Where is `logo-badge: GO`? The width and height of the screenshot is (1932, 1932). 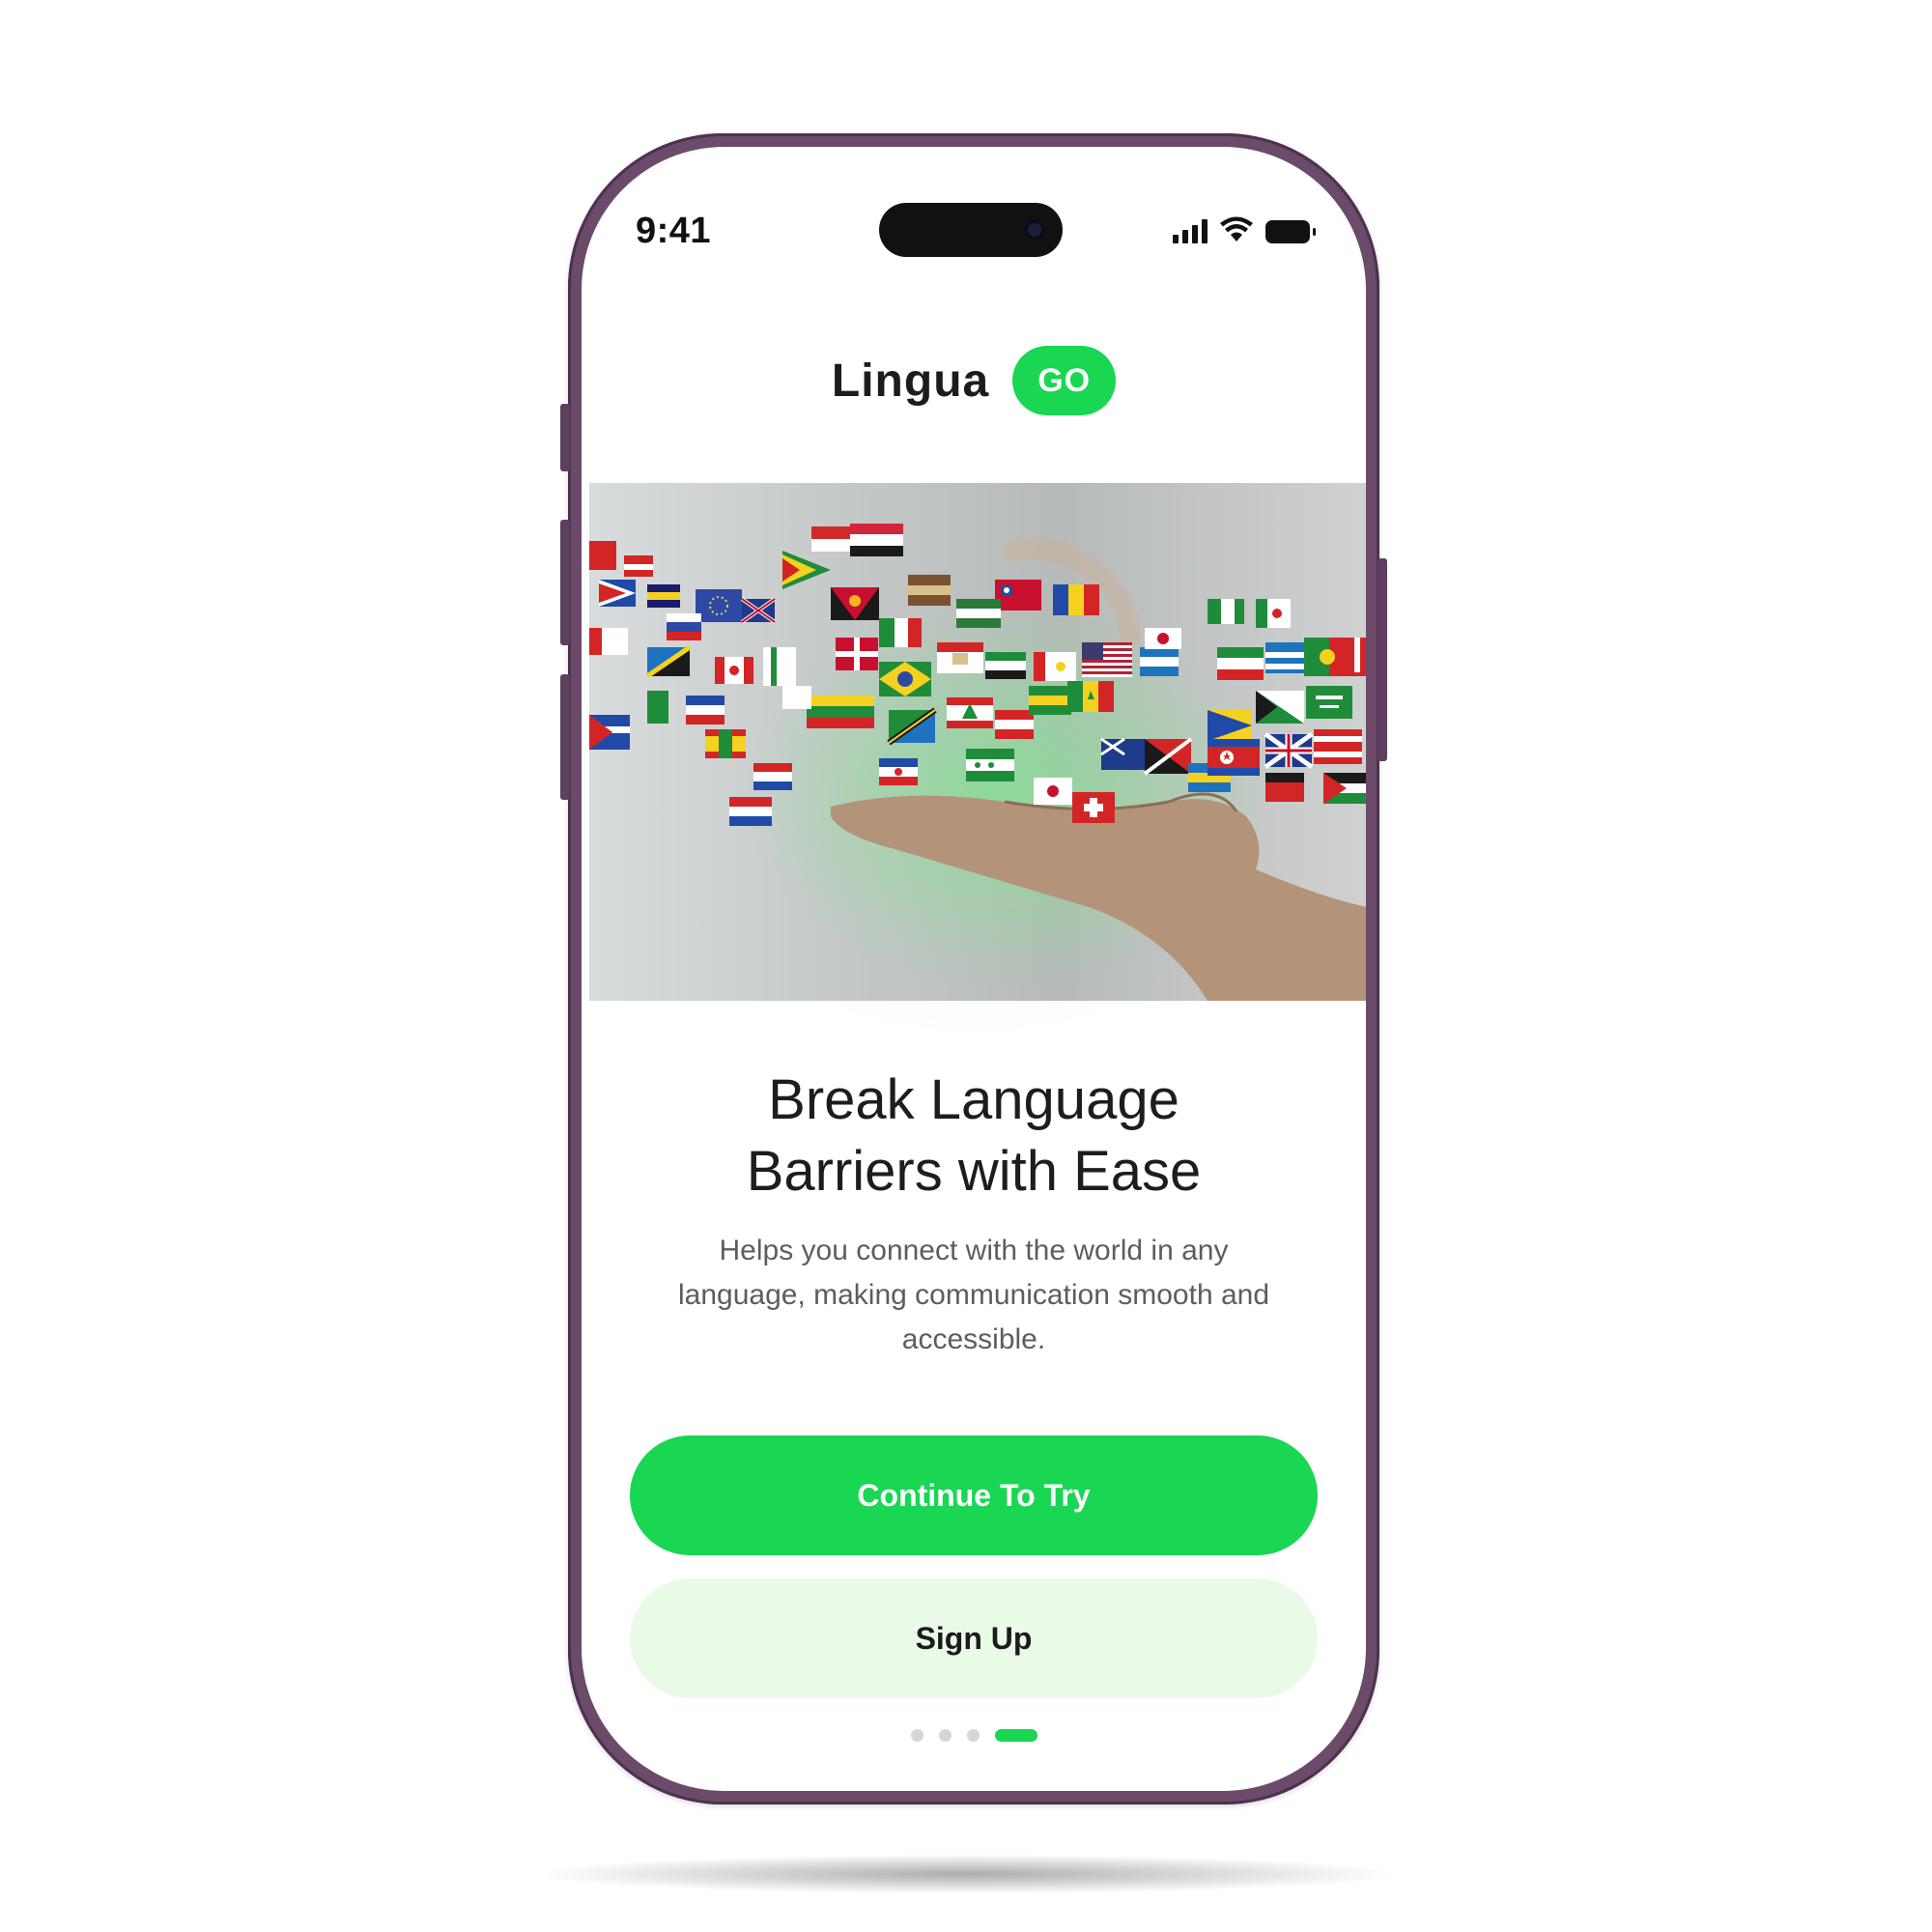
logo-badge: GO is located at coordinates (1064, 380).